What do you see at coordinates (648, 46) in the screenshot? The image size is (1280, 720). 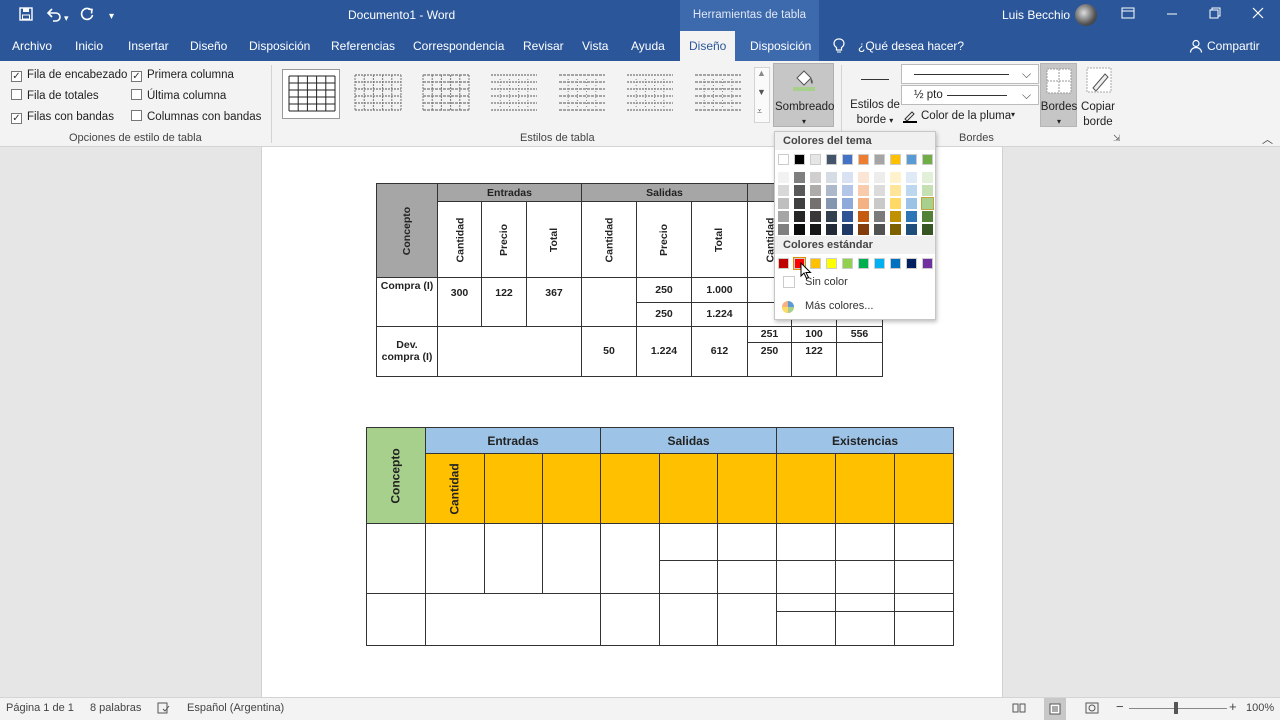 I see `tab-ayuda: Ayuda` at bounding box center [648, 46].